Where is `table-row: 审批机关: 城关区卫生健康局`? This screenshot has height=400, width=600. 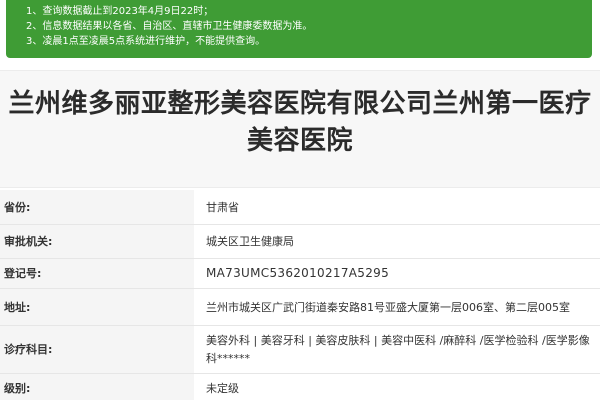
table-row: 审批机关: 城关区卫生健康局 is located at coordinates (300, 241).